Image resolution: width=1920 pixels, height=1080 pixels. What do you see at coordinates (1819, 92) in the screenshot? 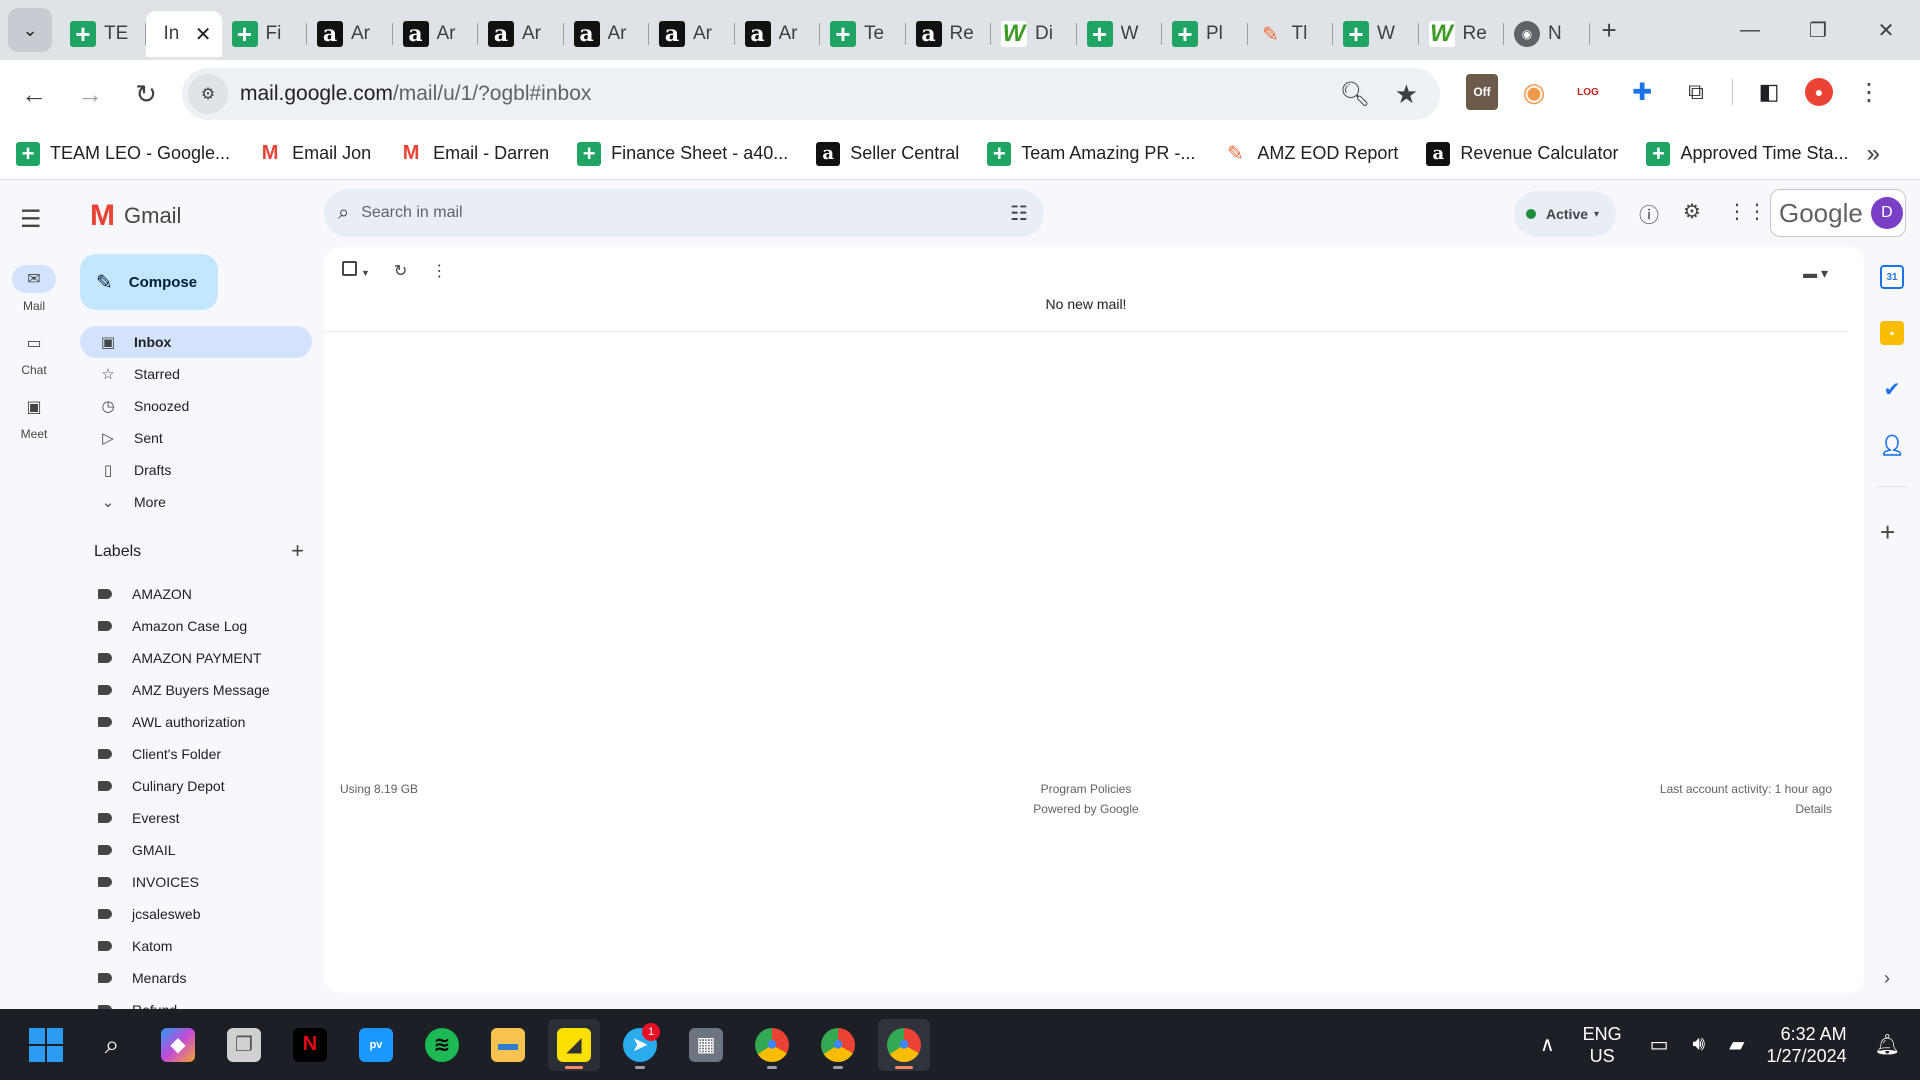
I see `profile-avatar-icon: ●` at bounding box center [1819, 92].